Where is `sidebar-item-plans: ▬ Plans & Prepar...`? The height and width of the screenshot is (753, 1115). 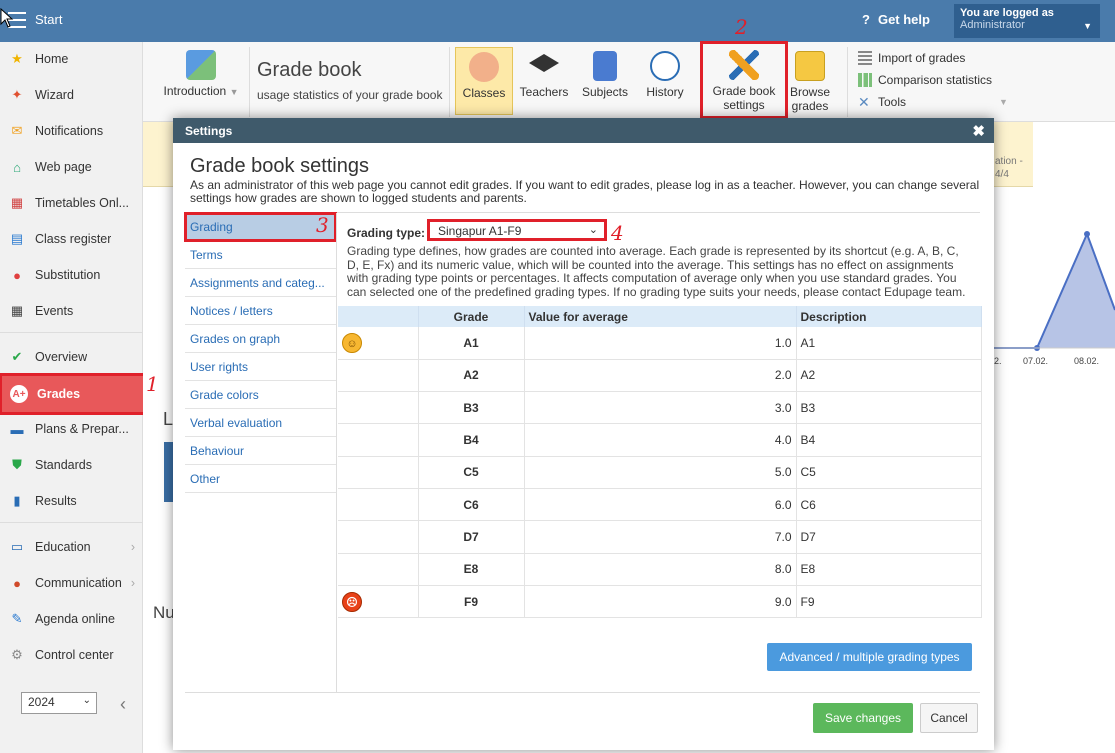 sidebar-item-plans: ▬ Plans & Prepar... is located at coordinates (71, 429).